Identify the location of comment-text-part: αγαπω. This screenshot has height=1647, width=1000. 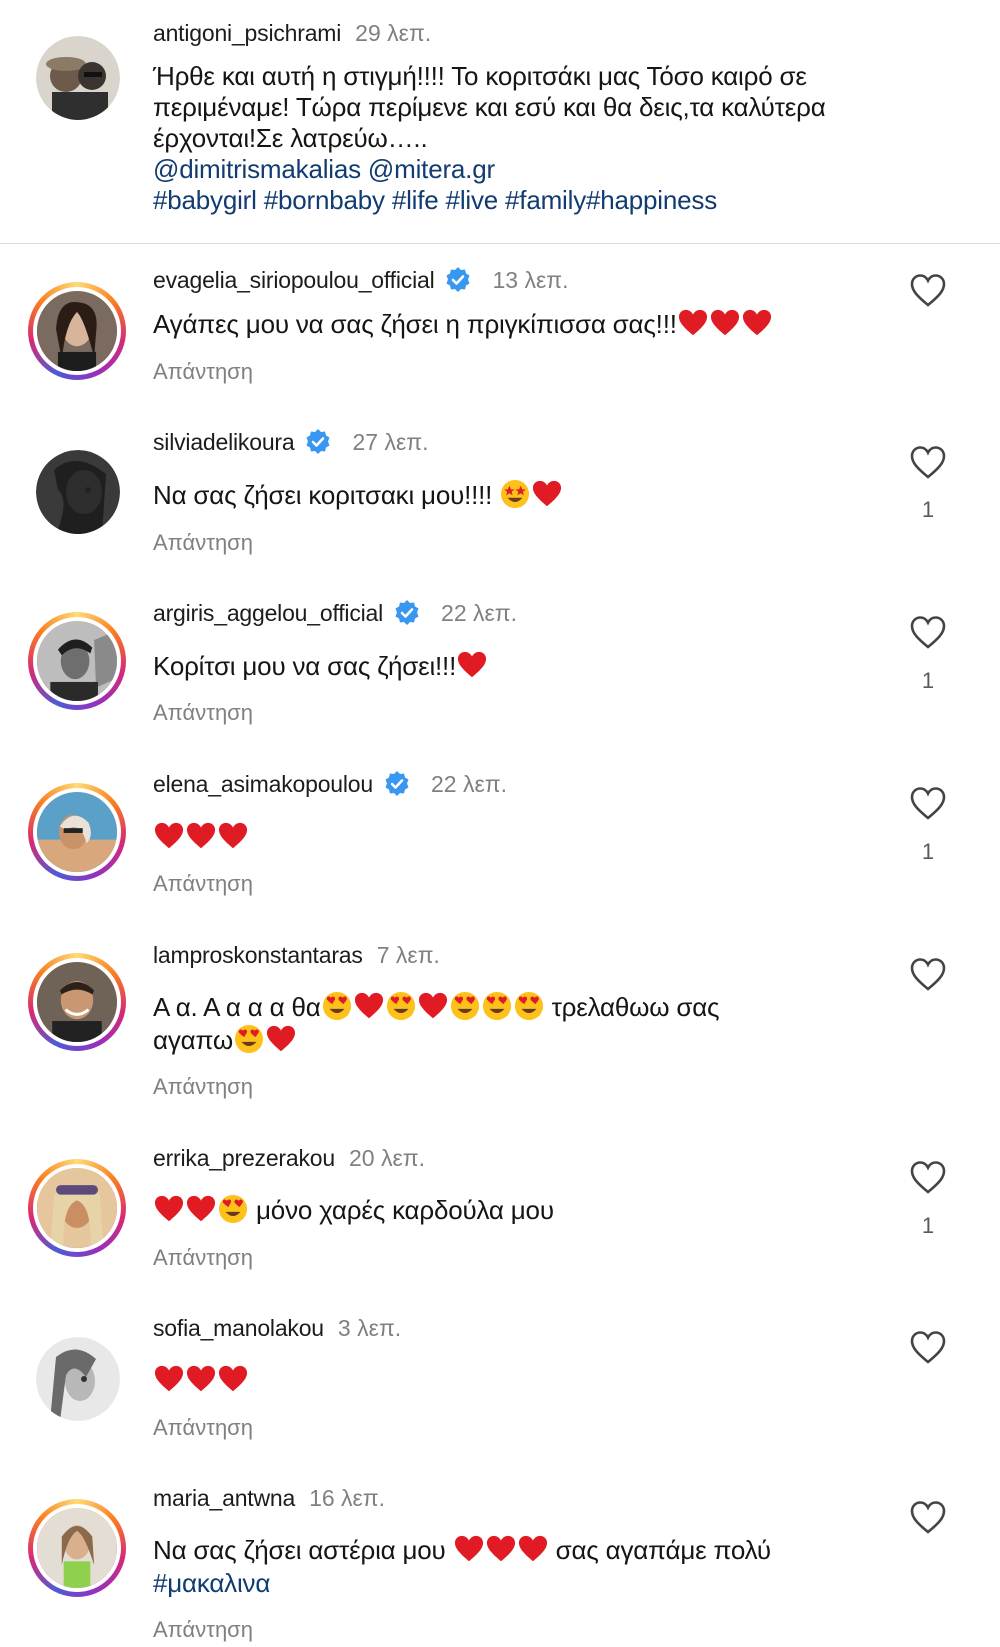
(193, 1040).